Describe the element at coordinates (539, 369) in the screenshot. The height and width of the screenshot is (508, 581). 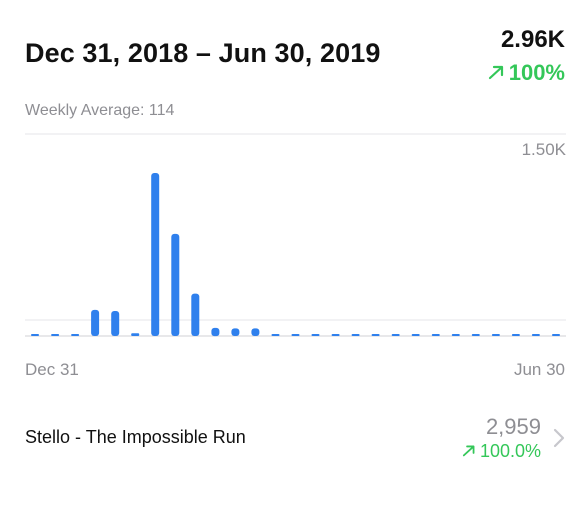
I see `x-axis-end-label: Jun 30` at that location.